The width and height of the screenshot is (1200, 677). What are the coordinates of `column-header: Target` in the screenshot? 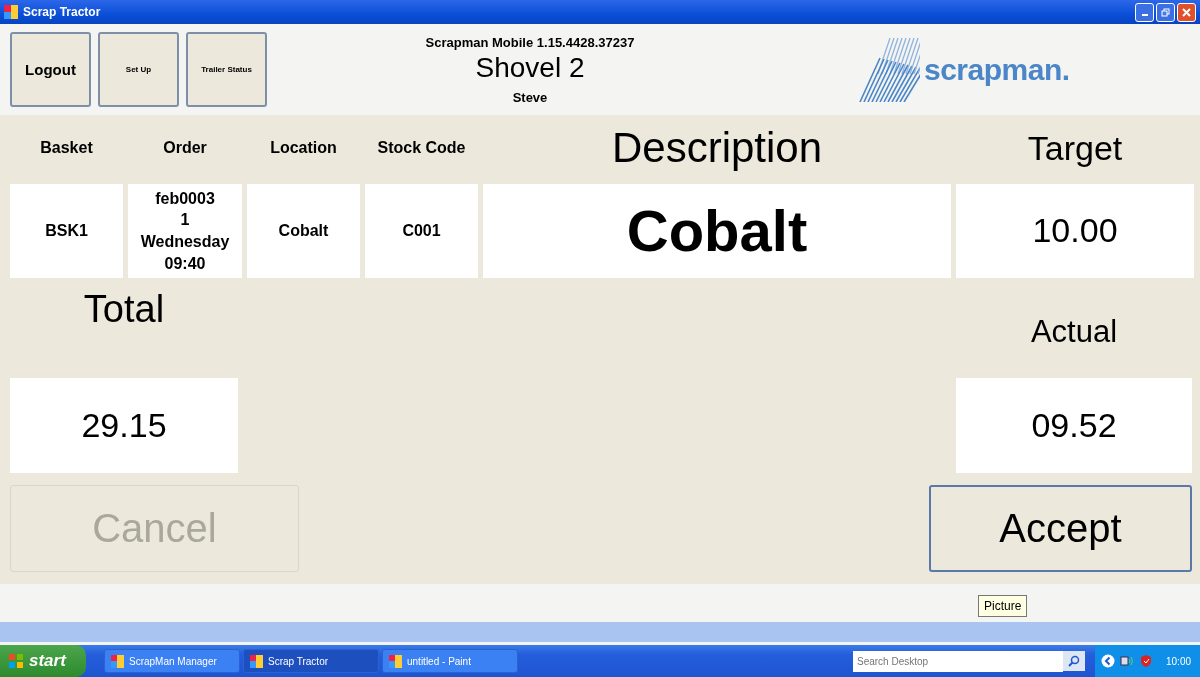 It's located at (1075, 148).